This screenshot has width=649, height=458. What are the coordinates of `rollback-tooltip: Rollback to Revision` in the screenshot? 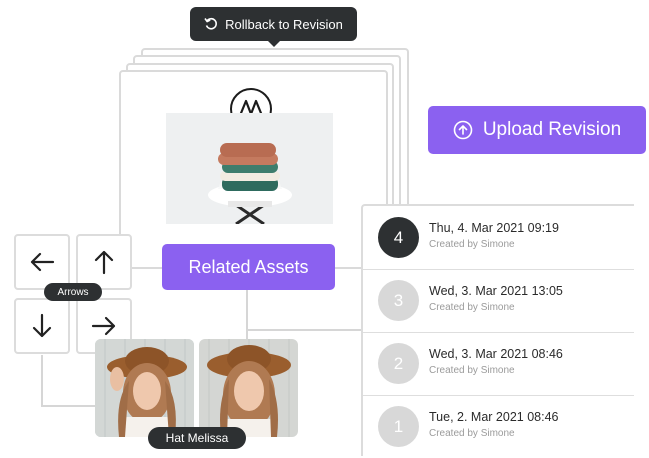 It's located at (273, 27).